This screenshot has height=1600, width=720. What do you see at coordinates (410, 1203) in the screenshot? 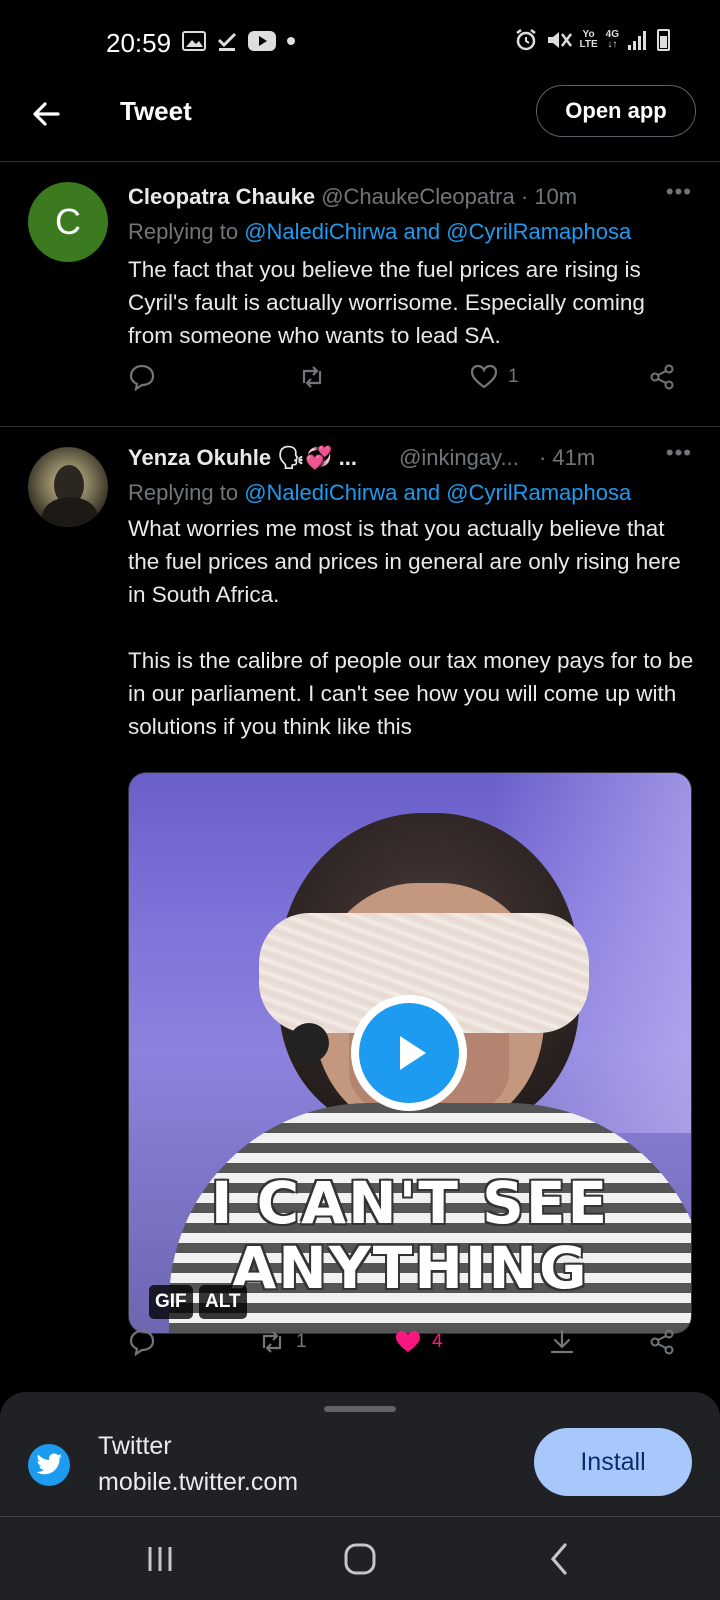
I see `media-caption-line1: I CAN'T SEE` at bounding box center [410, 1203].